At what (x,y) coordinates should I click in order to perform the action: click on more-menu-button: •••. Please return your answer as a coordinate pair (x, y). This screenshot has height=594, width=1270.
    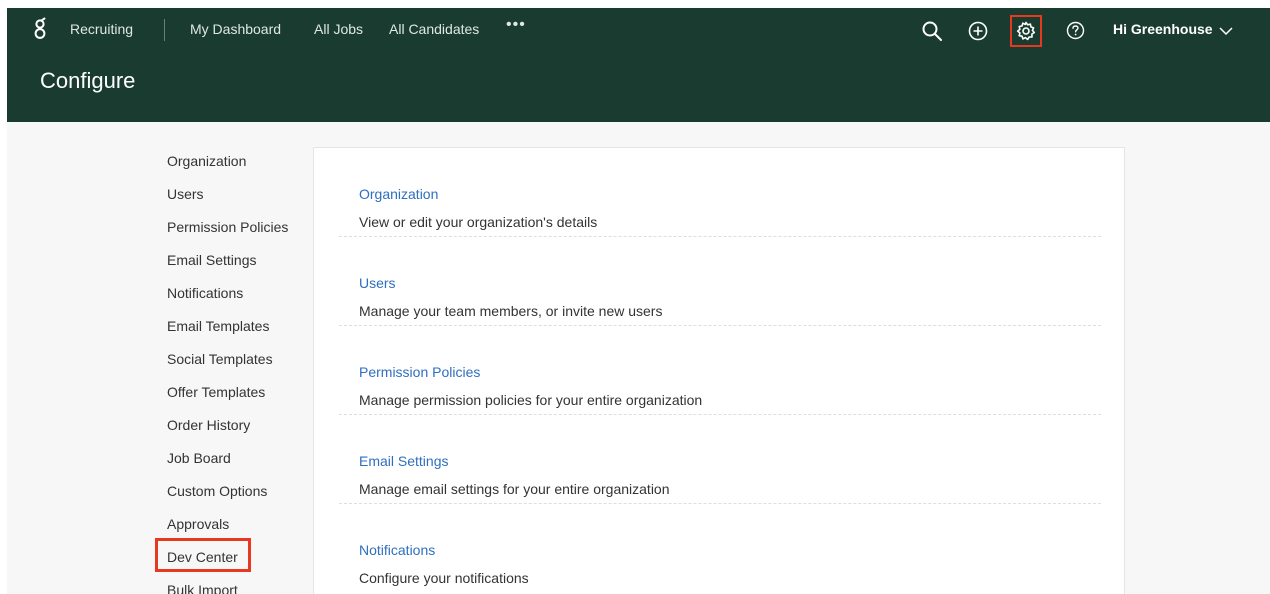
    Looking at the image, I should click on (516, 25).